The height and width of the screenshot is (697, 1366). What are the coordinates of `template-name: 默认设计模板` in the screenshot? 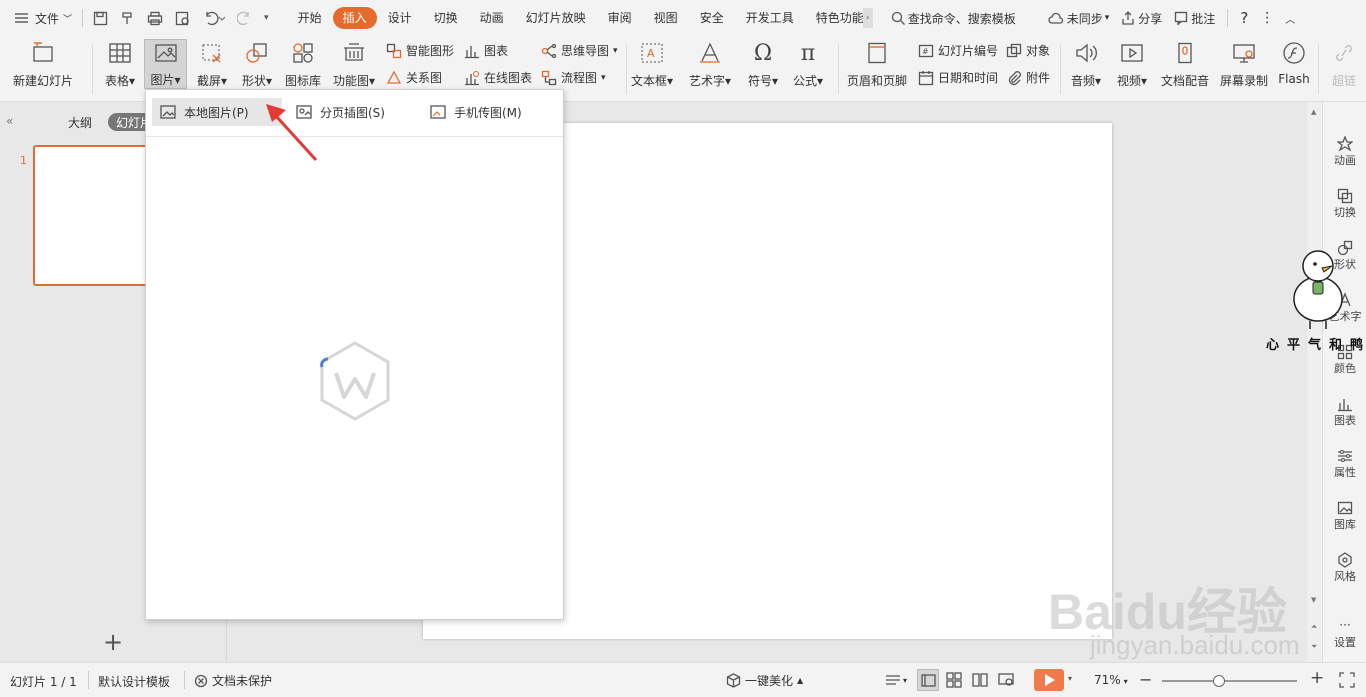 It's located at (134, 681).